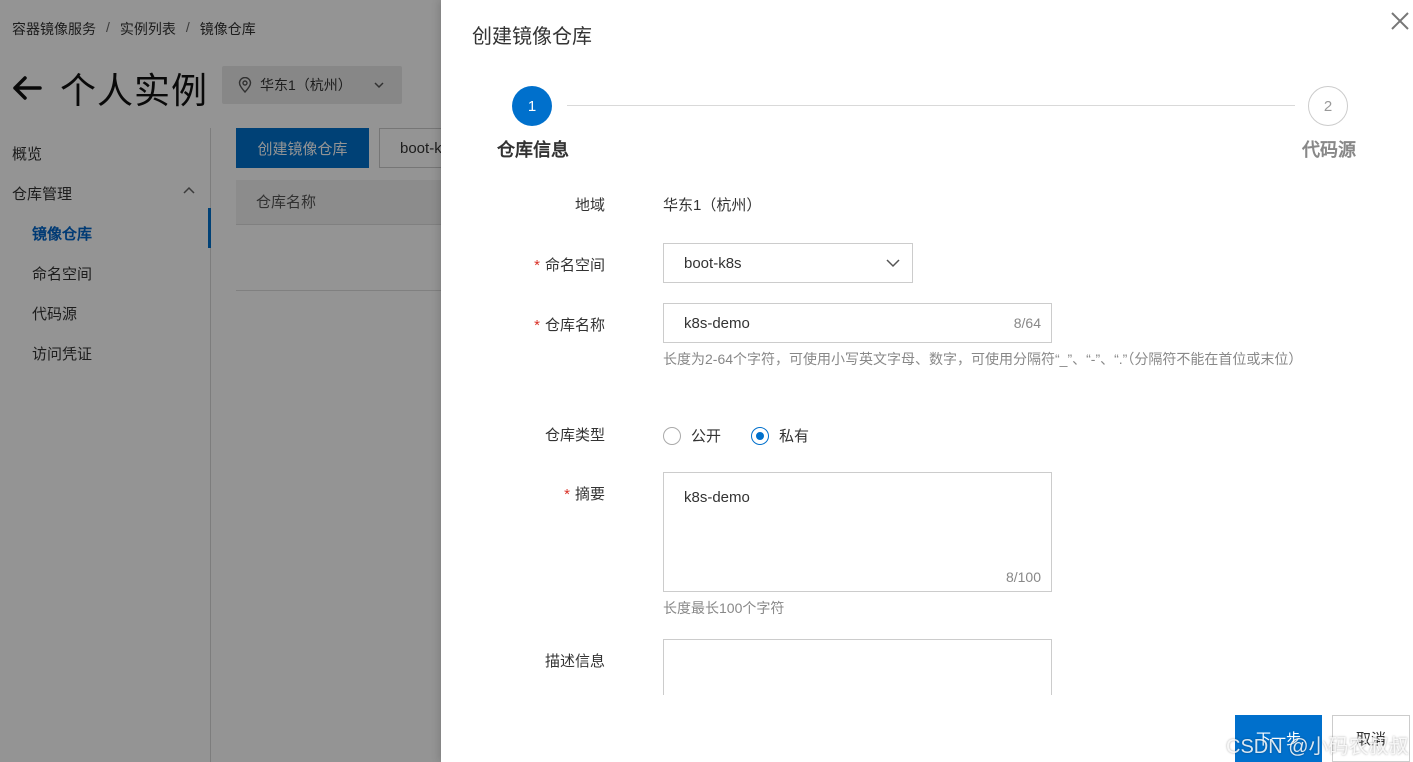 This screenshot has width=1413, height=762. Describe the element at coordinates (788, 263) in the screenshot. I see `namespace-select: boot-k8s` at that location.